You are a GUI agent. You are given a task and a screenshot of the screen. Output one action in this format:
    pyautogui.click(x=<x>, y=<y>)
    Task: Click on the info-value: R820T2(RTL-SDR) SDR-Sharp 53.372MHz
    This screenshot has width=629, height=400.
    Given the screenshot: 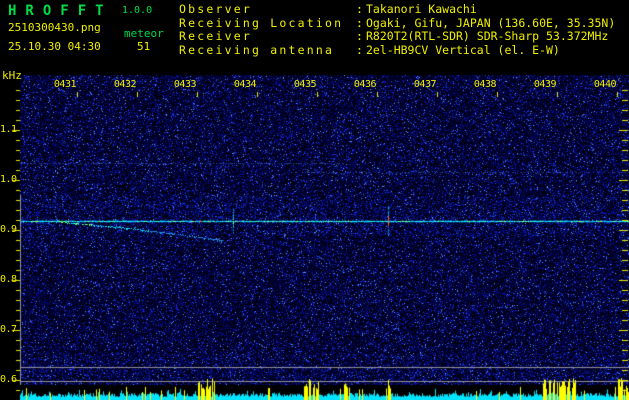 What is the action you would take?
    pyautogui.click(x=487, y=36)
    